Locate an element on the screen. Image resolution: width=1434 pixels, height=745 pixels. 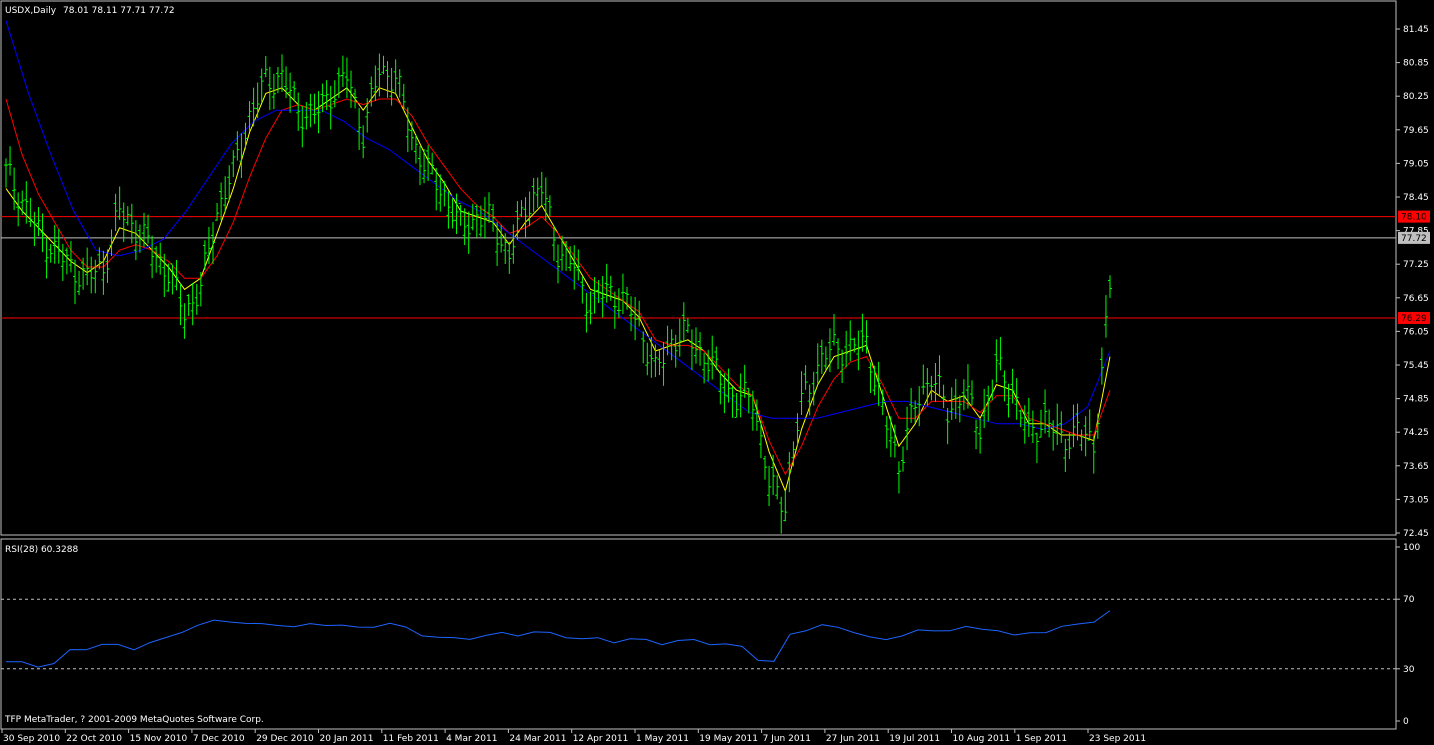
x-tick-label: 15 Nov 2010 is located at coordinates (159, 739).